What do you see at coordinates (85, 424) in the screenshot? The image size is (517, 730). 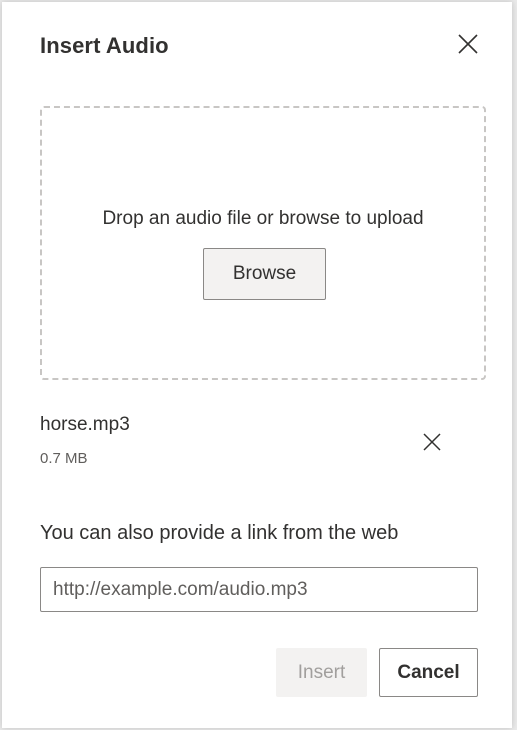 I see `selected-file-name: horse.mp3` at bounding box center [85, 424].